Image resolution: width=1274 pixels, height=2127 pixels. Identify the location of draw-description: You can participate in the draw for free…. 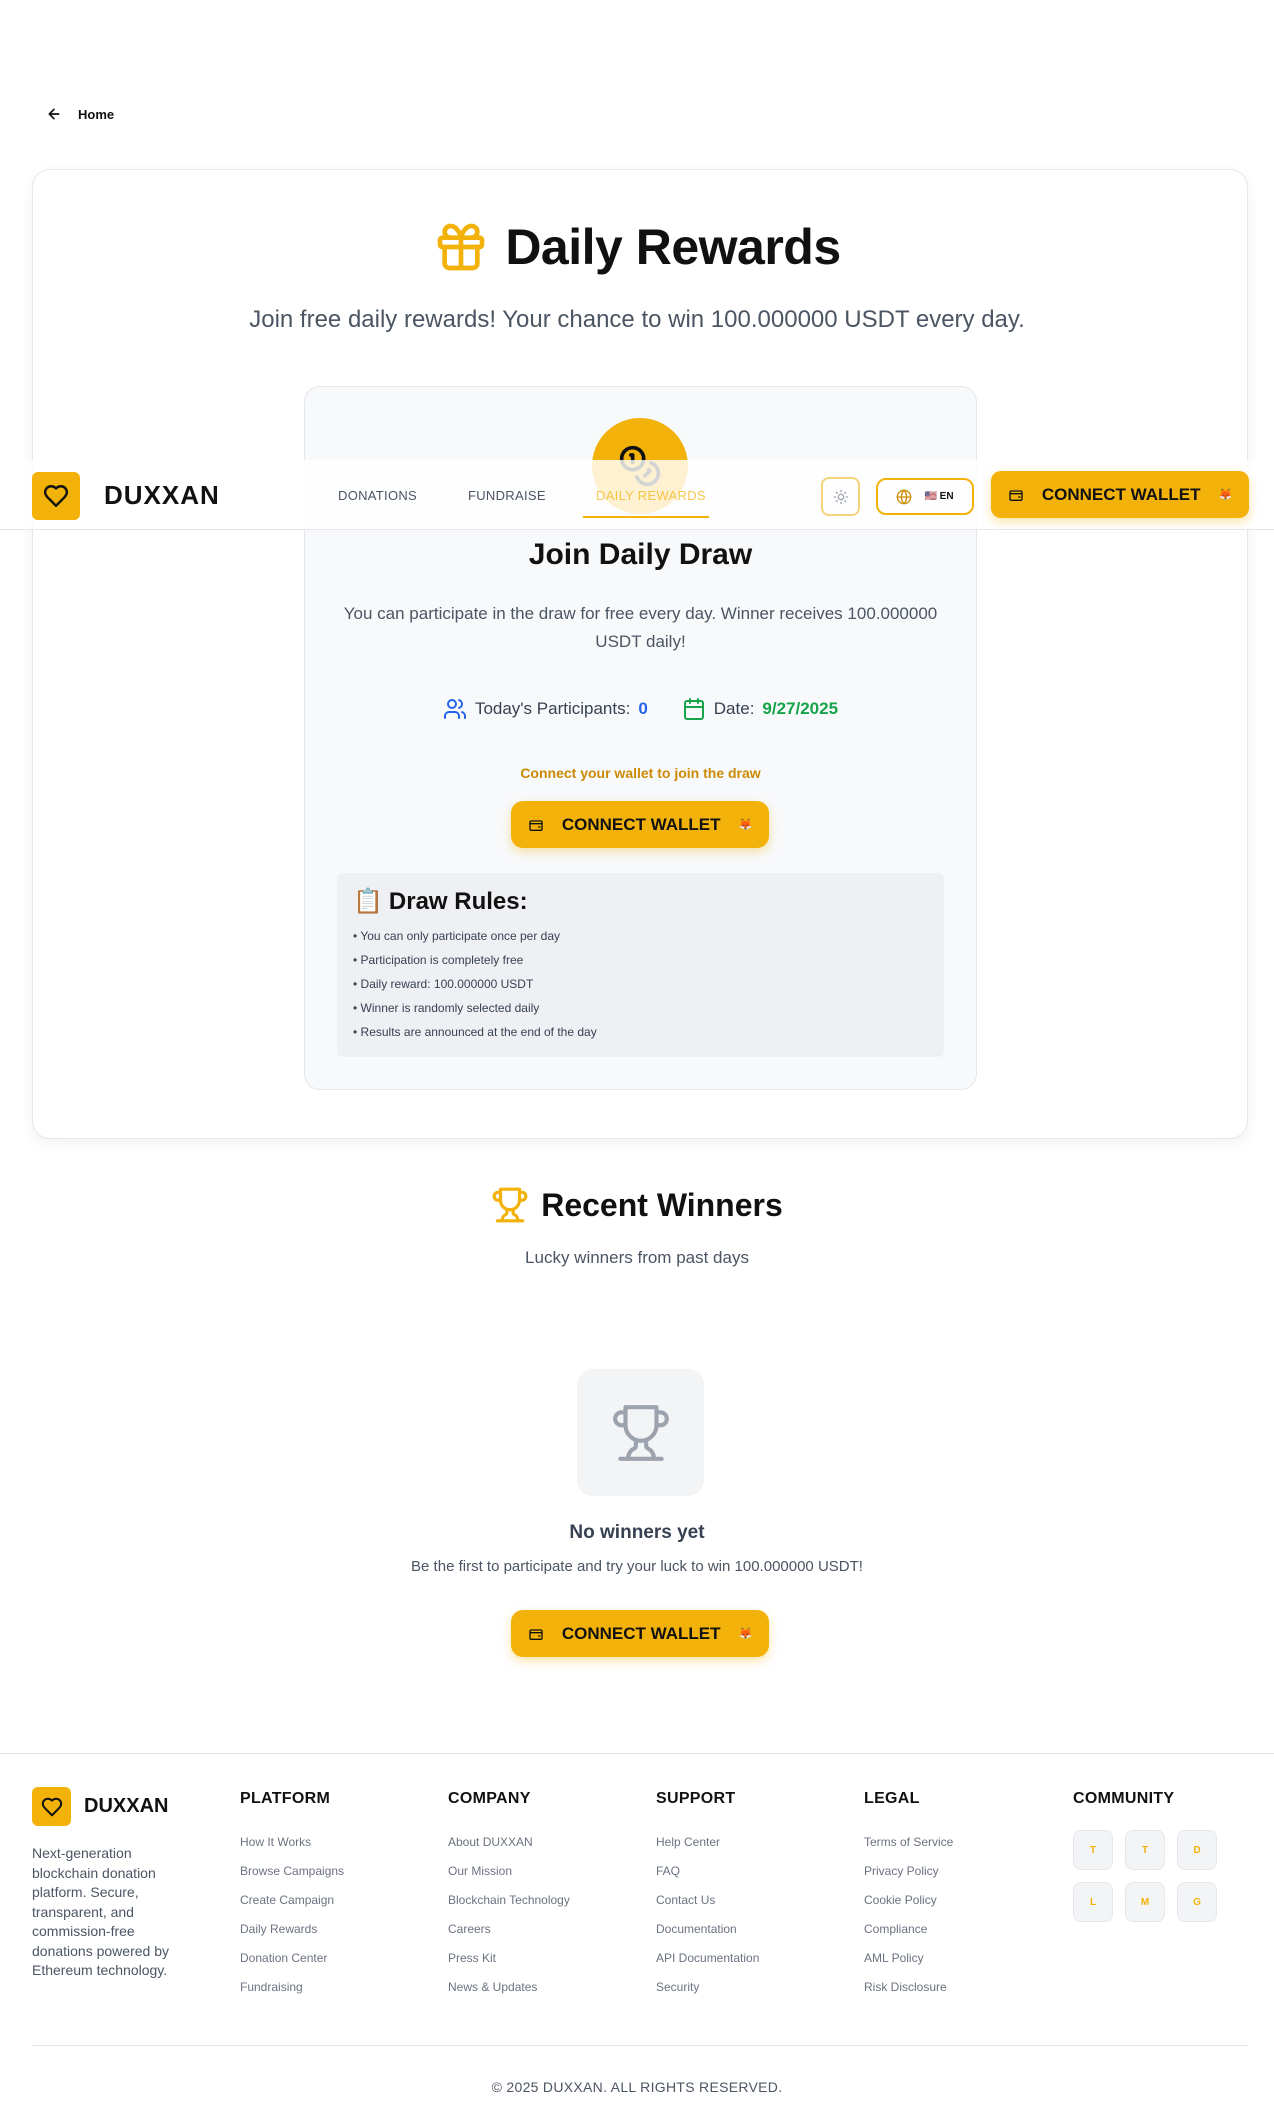
(640, 627).